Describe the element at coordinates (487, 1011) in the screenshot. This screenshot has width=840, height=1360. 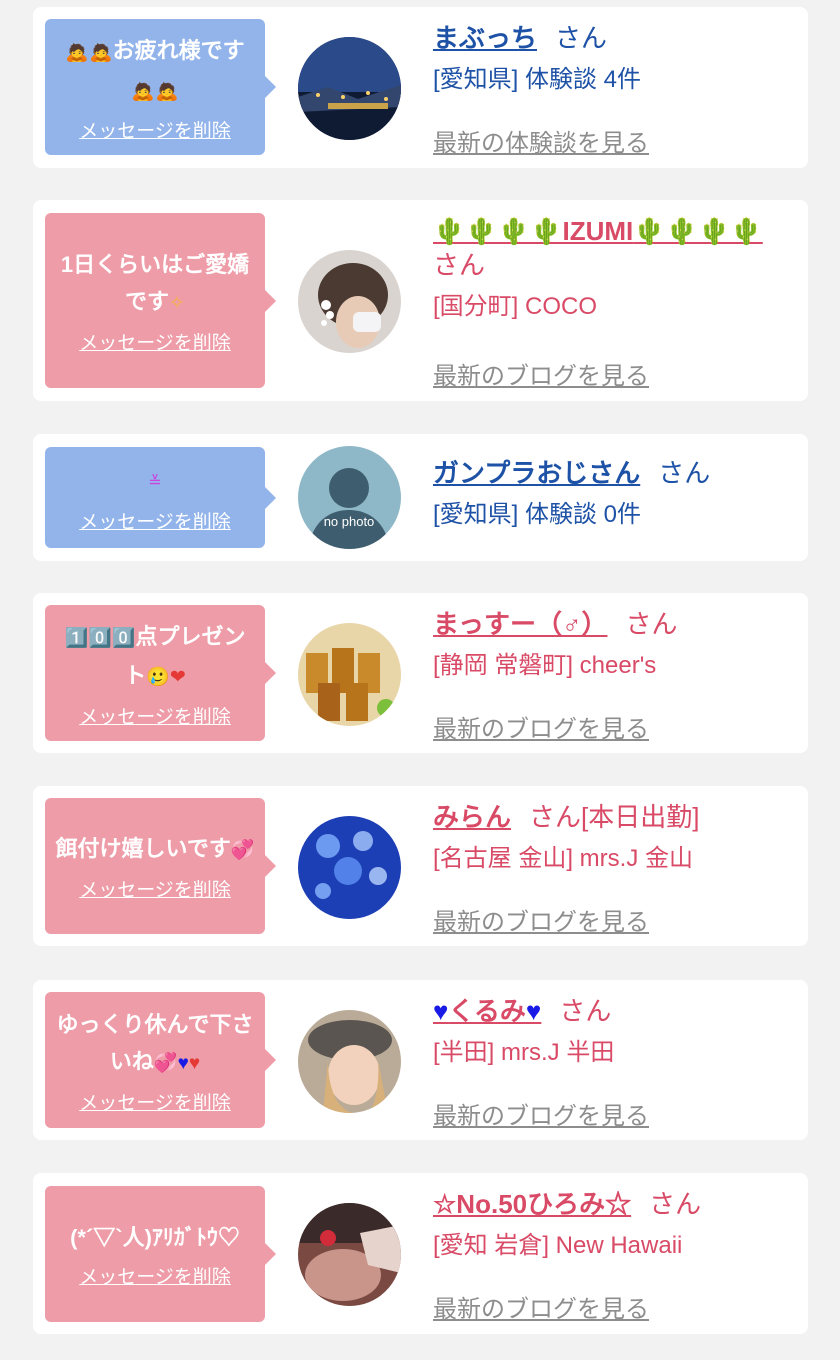
I see `sender-name-link: ♥くるみ♥` at that location.